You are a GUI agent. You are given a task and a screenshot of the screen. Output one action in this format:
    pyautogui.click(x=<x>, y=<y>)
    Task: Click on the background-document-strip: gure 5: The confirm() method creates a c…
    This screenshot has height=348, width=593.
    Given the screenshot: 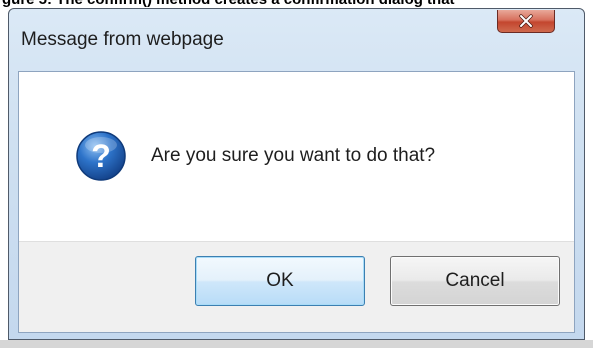 What is the action you would take?
    pyautogui.click(x=296, y=4)
    